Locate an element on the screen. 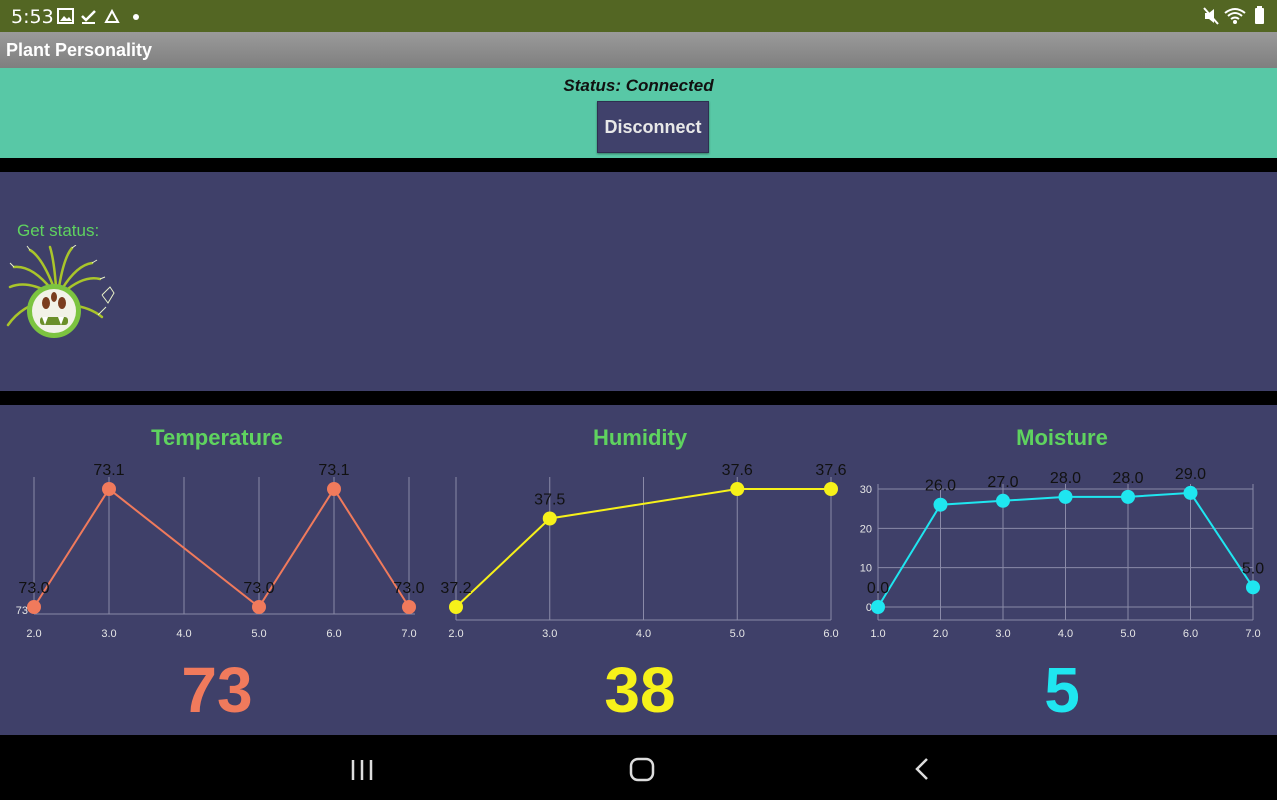 The height and width of the screenshot is (800, 1277). moisture-x-tick-label: 5.0 is located at coordinates (1127, 634).